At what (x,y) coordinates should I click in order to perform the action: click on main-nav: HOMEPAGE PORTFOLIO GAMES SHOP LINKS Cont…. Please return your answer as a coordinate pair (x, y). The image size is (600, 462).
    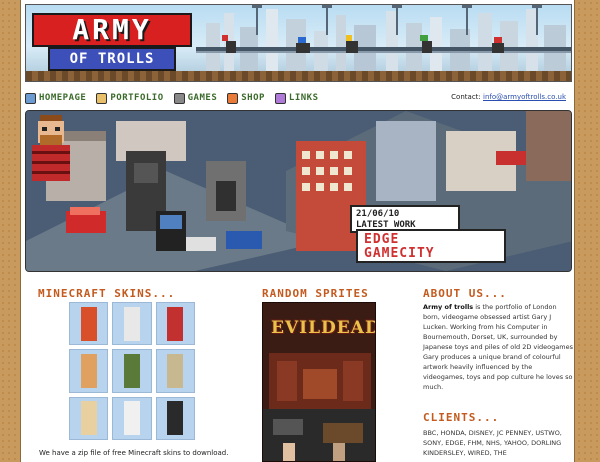
    Looking at the image, I should click on (298, 98).